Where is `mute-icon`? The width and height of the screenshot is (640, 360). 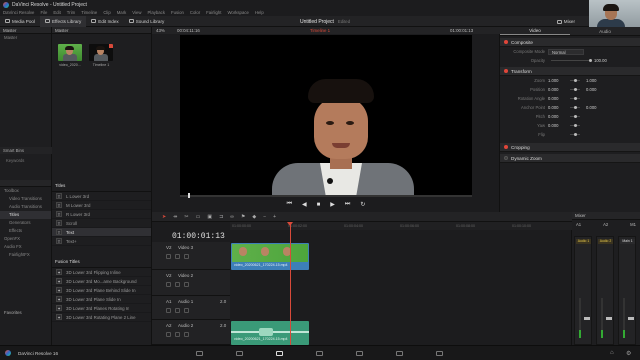 mute-icon is located at coordinates (186, 334).